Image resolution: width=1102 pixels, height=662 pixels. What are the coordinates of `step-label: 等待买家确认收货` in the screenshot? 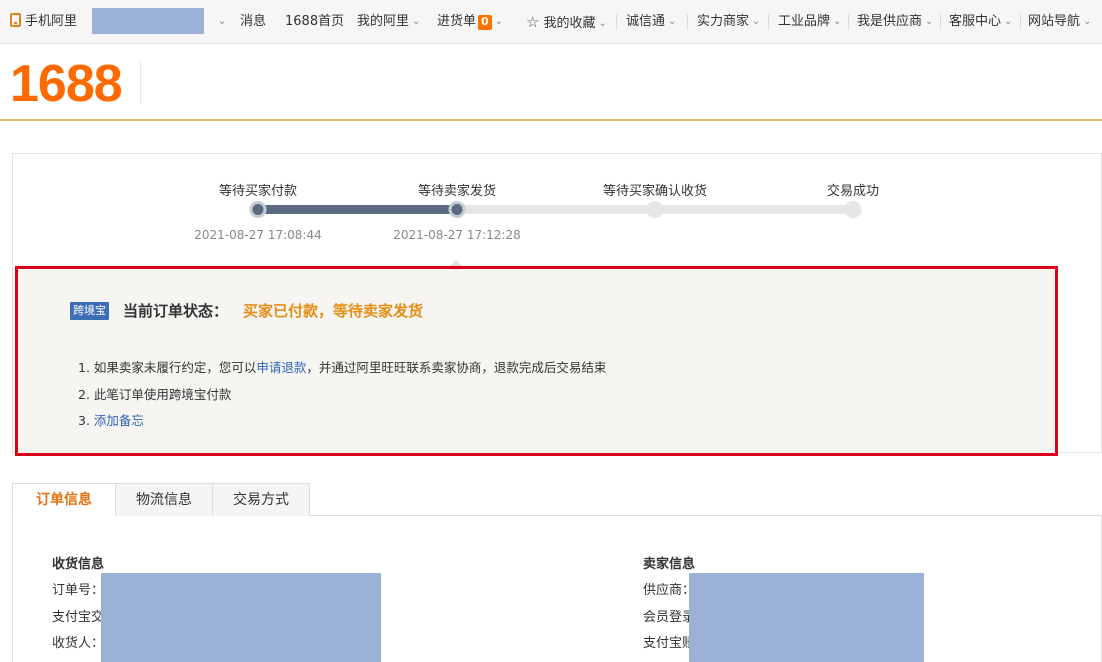 It's located at (655, 191).